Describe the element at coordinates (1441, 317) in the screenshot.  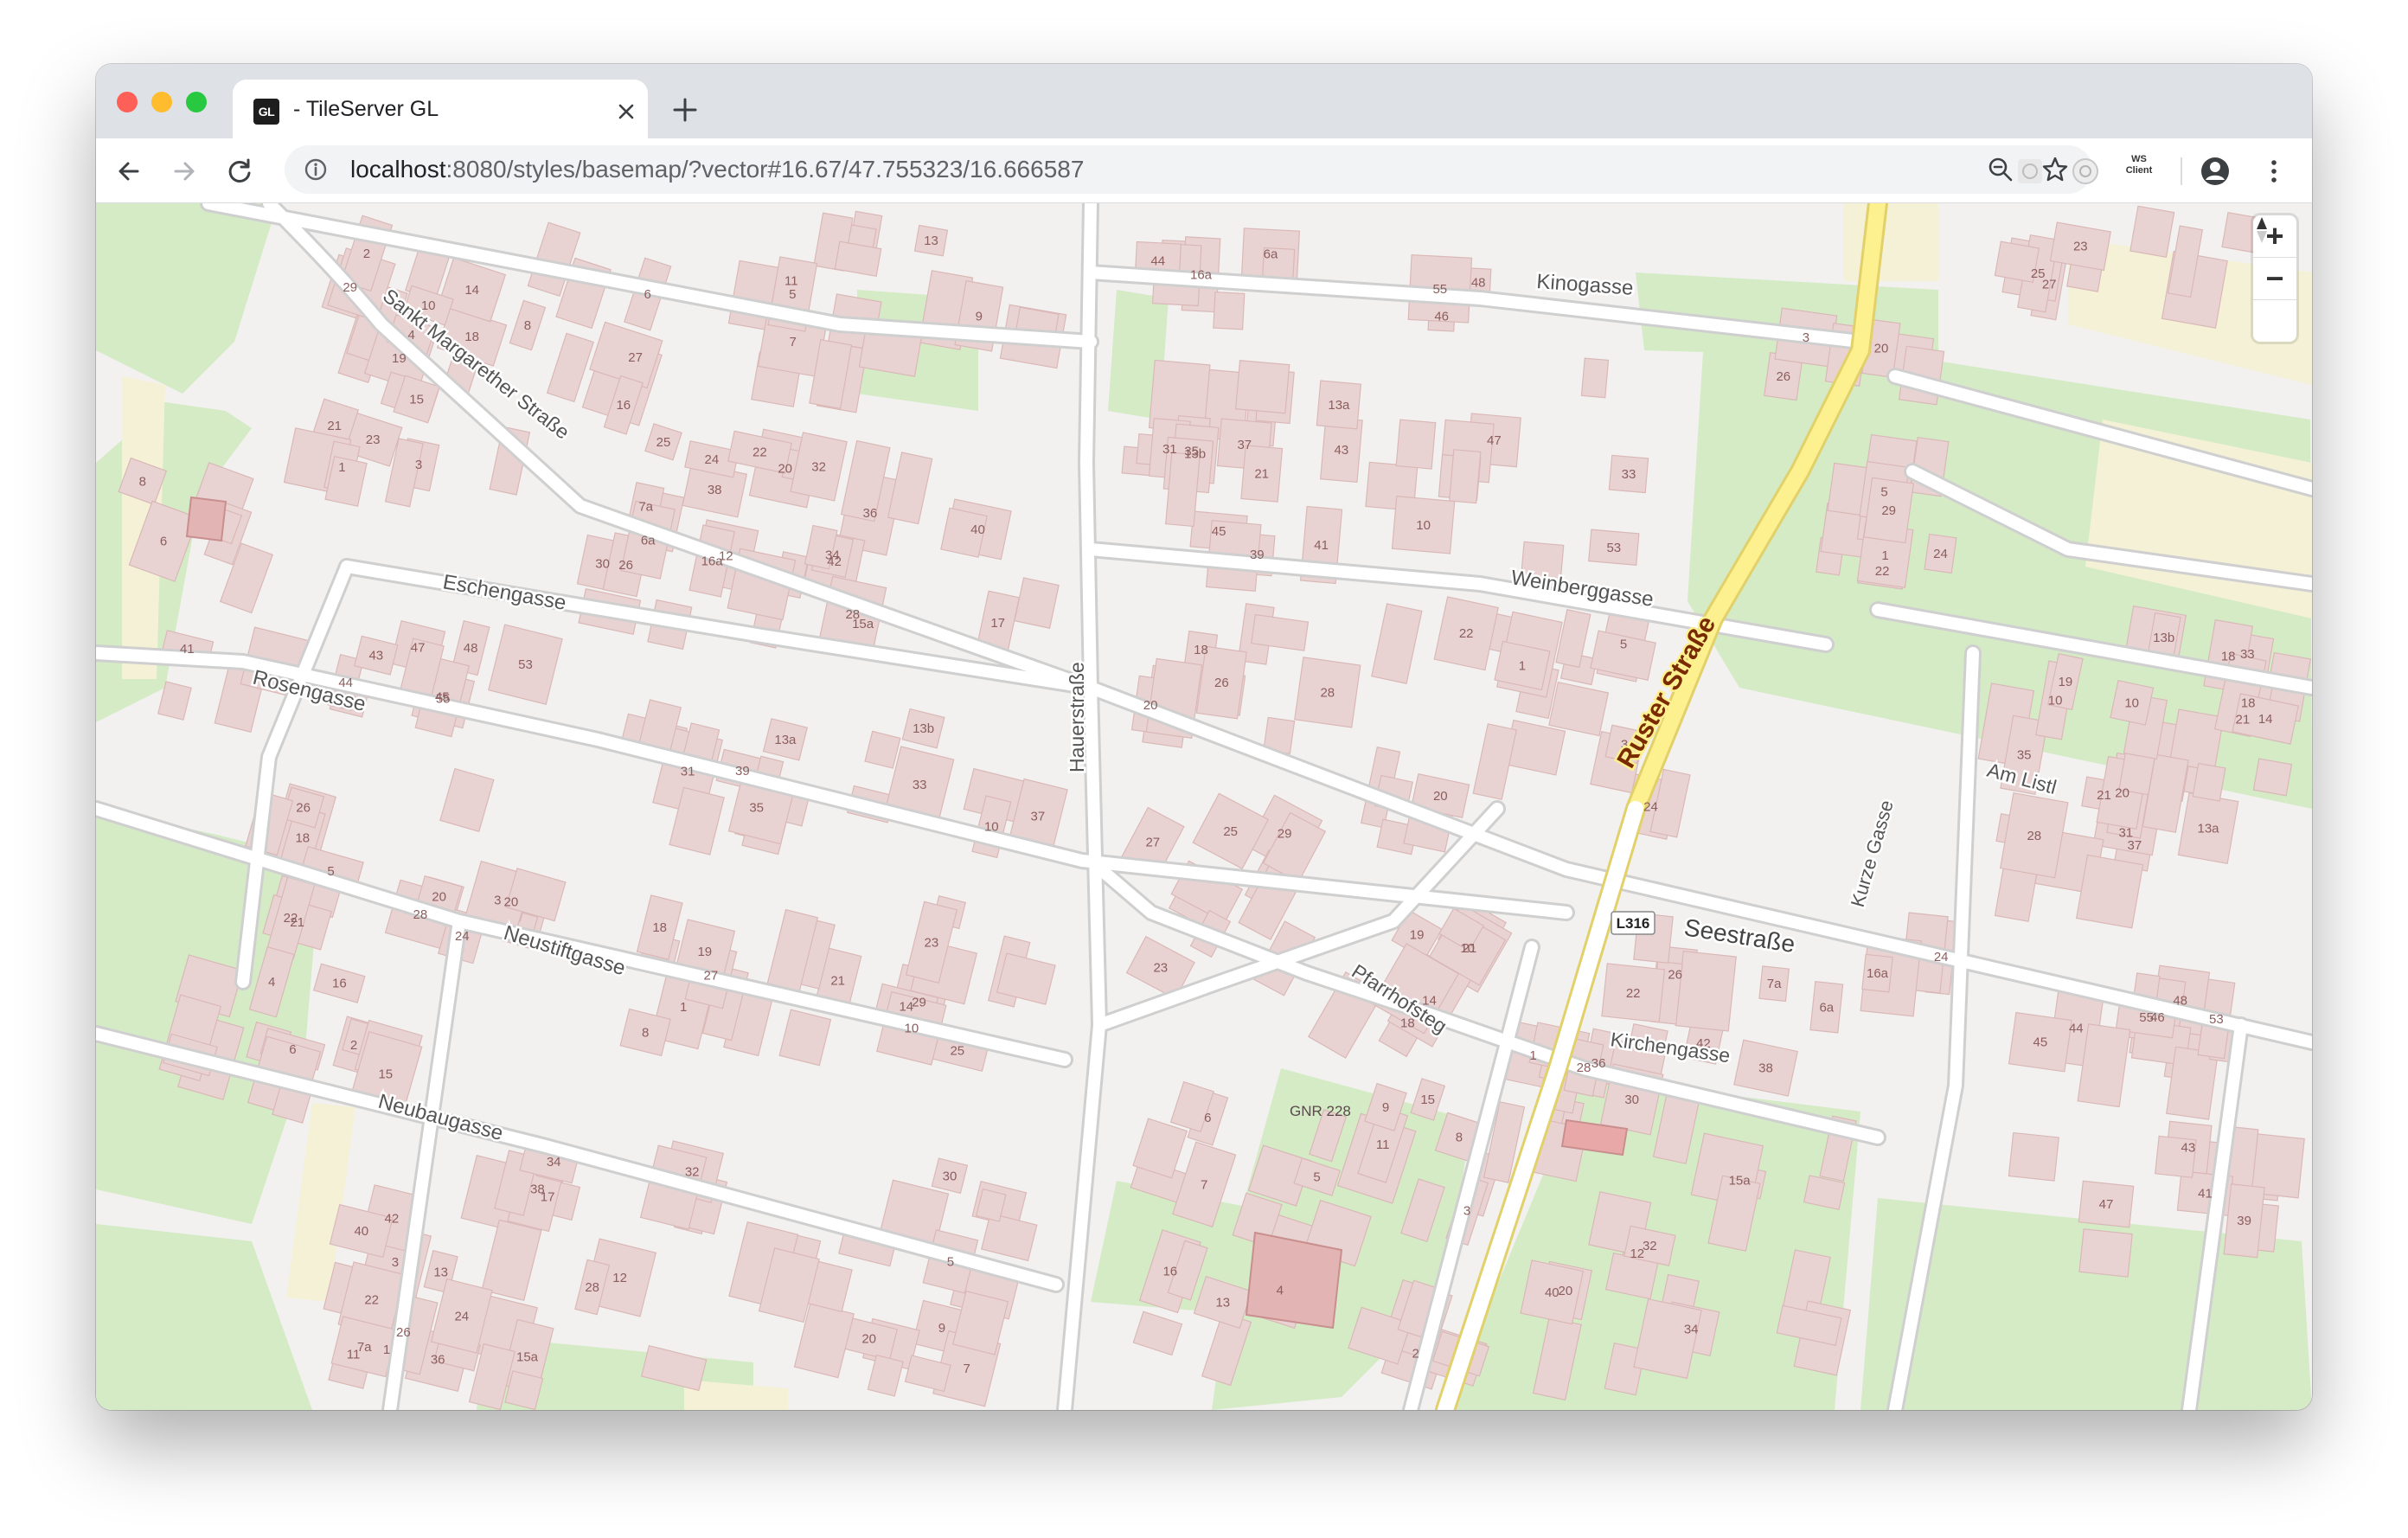
I see `house-number: 46` at that location.